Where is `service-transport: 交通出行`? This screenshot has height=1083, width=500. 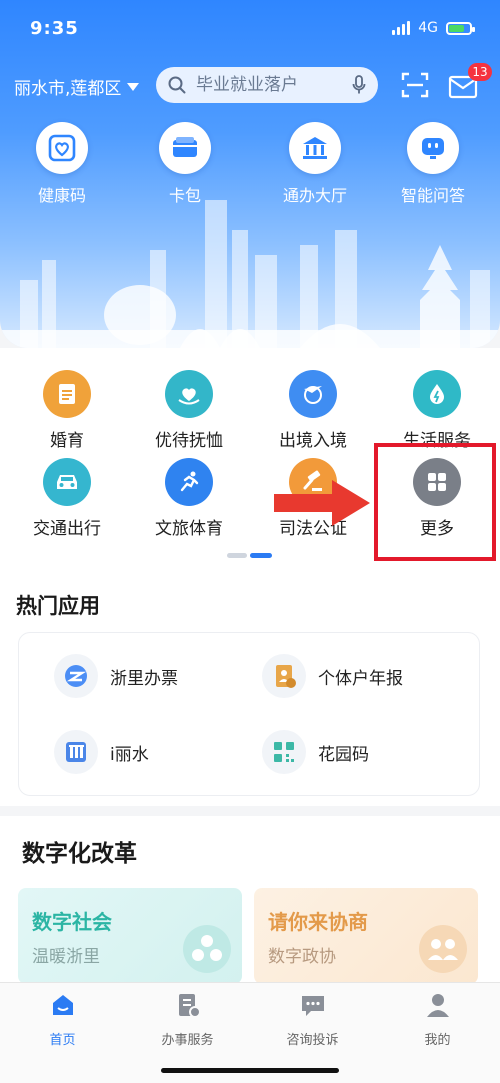
service-transport: 交通出行 is located at coordinates (67, 498).